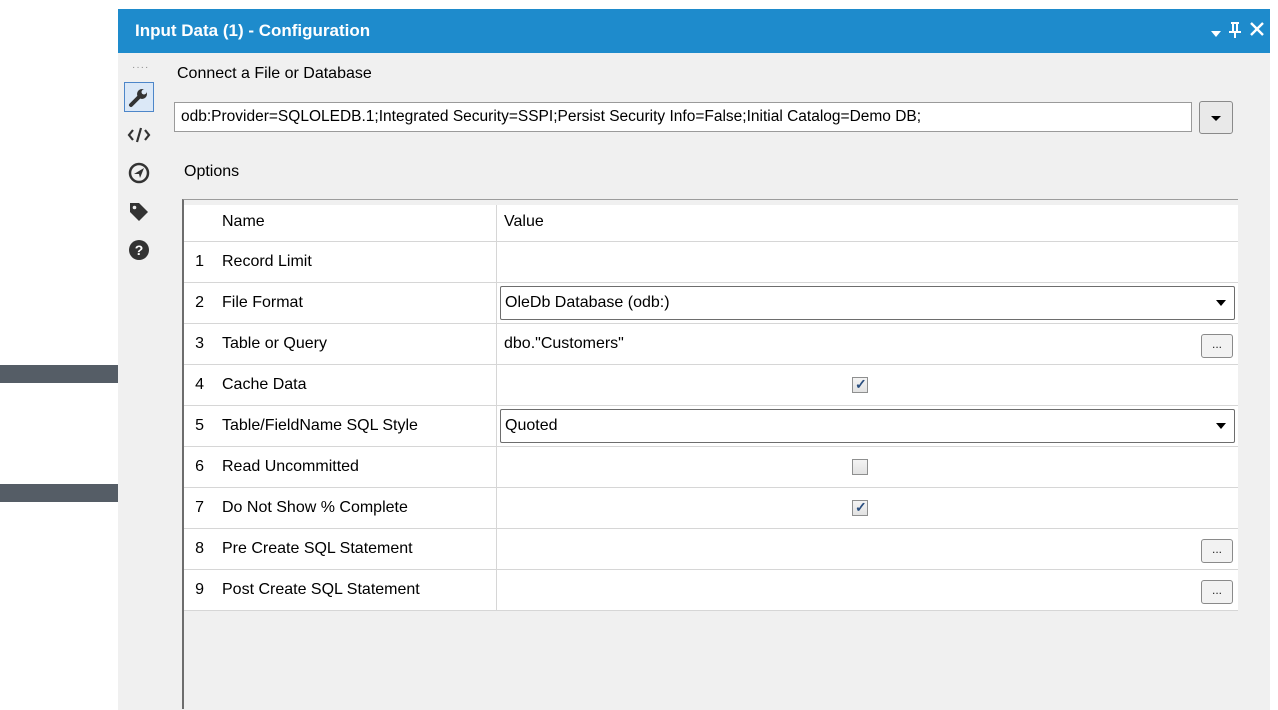  I want to click on row-number: 3, so click(199, 343).